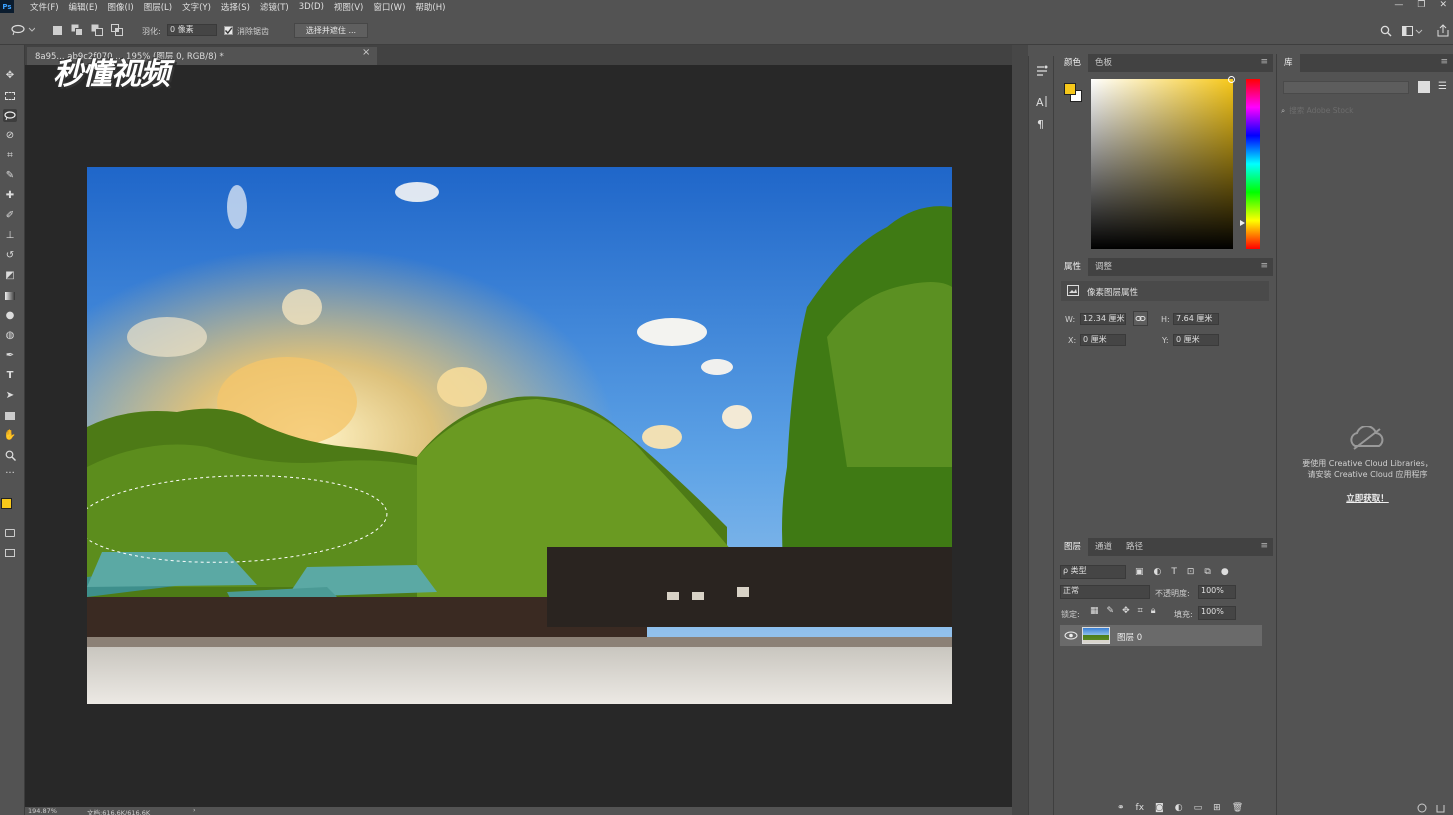  Describe the element at coordinates (1140, 808) in the screenshot. I see `layer-style-icon: fx` at that location.